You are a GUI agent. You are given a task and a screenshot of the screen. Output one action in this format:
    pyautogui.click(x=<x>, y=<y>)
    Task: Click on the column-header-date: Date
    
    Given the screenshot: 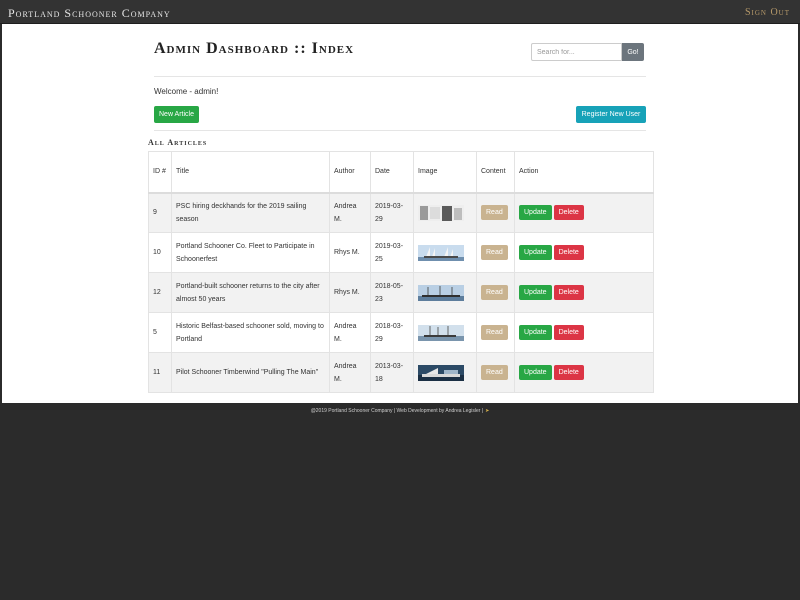 What is the action you would take?
    pyautogui.click(x=392, y=172)
    